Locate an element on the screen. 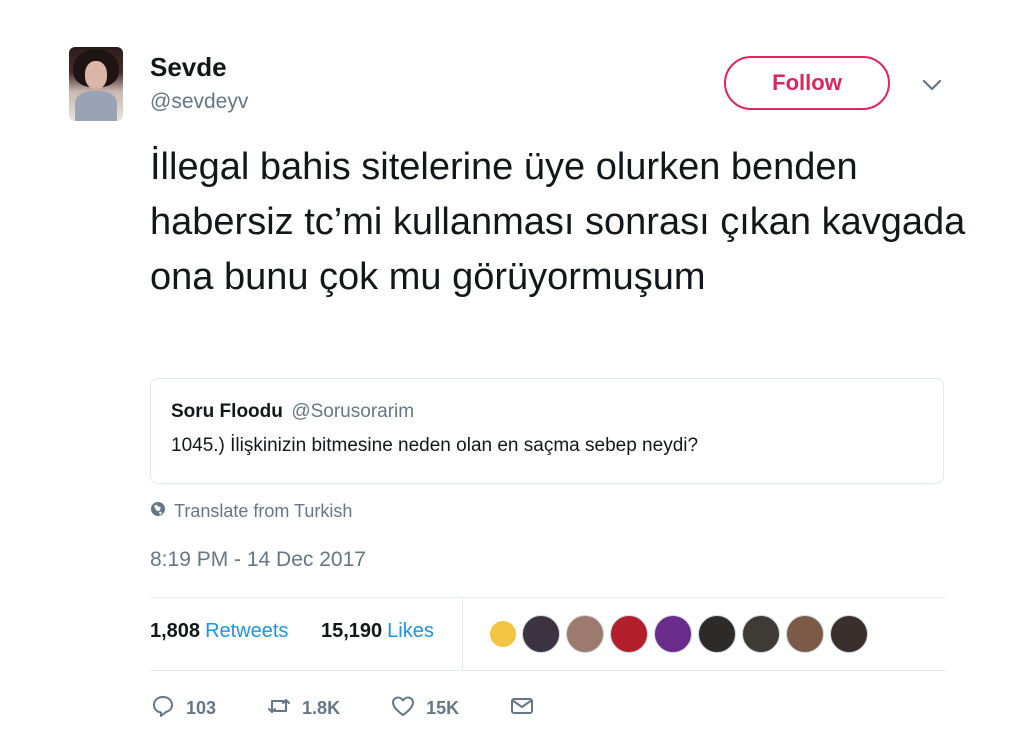 The height and width of the screenshot is (755, 1024). retweet-icon is located at coordinates (279, 708).